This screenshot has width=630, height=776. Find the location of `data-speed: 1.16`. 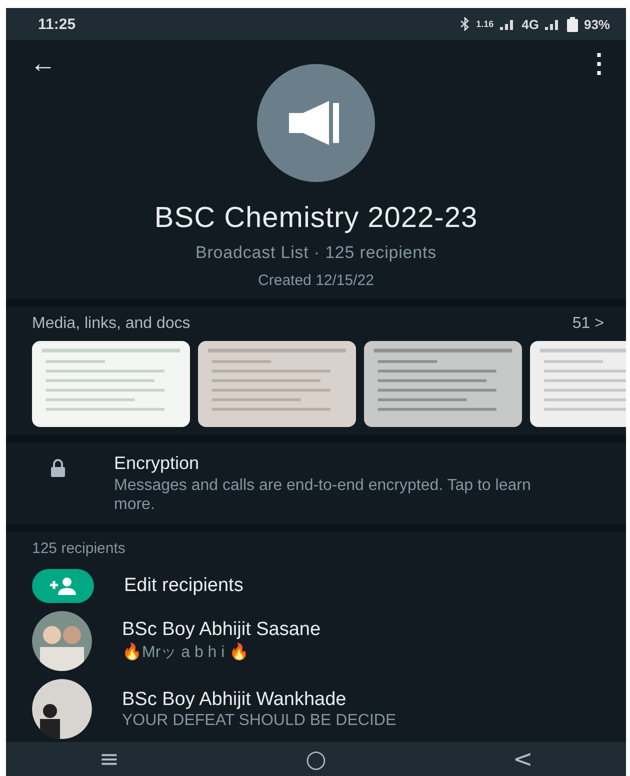

data-speed: 1.16 is located at coordinates (485, 24).